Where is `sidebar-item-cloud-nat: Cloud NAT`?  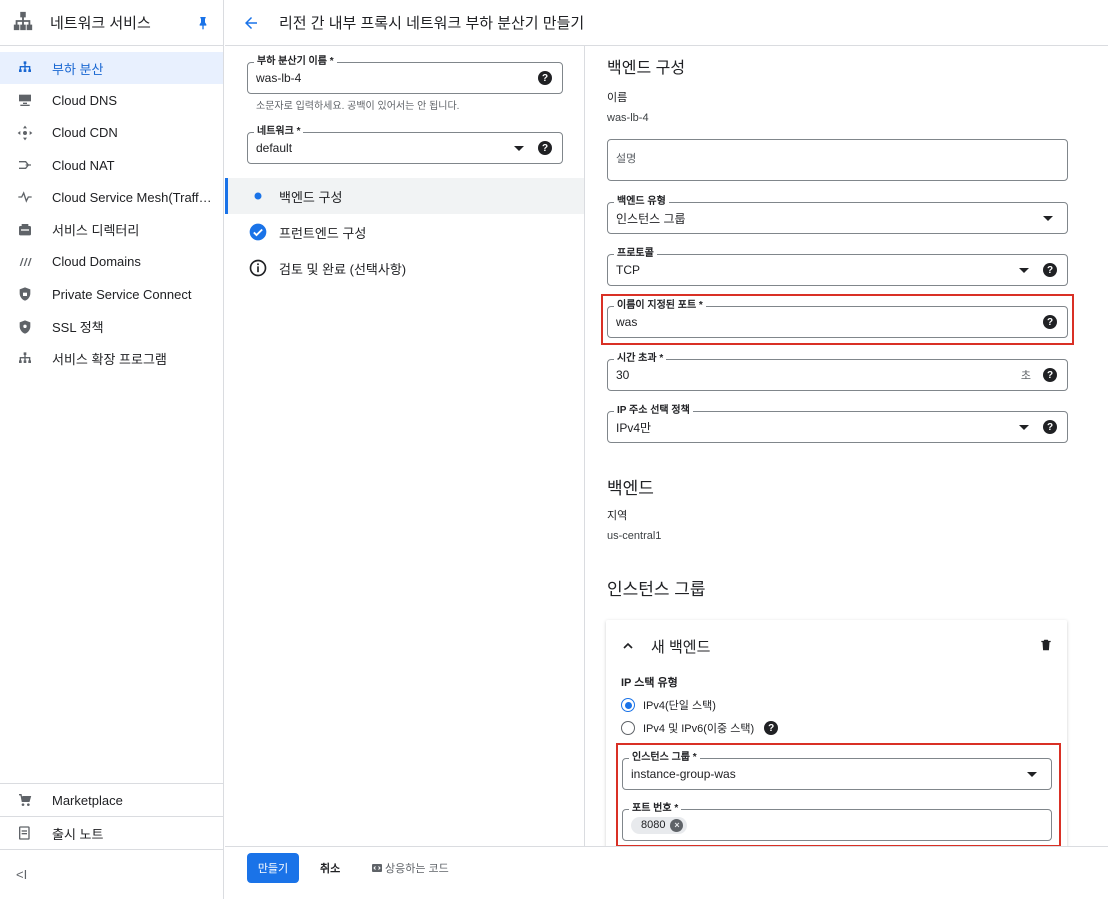 sidebar-item-cloud-nat: Cloud NAT is located at coordinates (111, 165).